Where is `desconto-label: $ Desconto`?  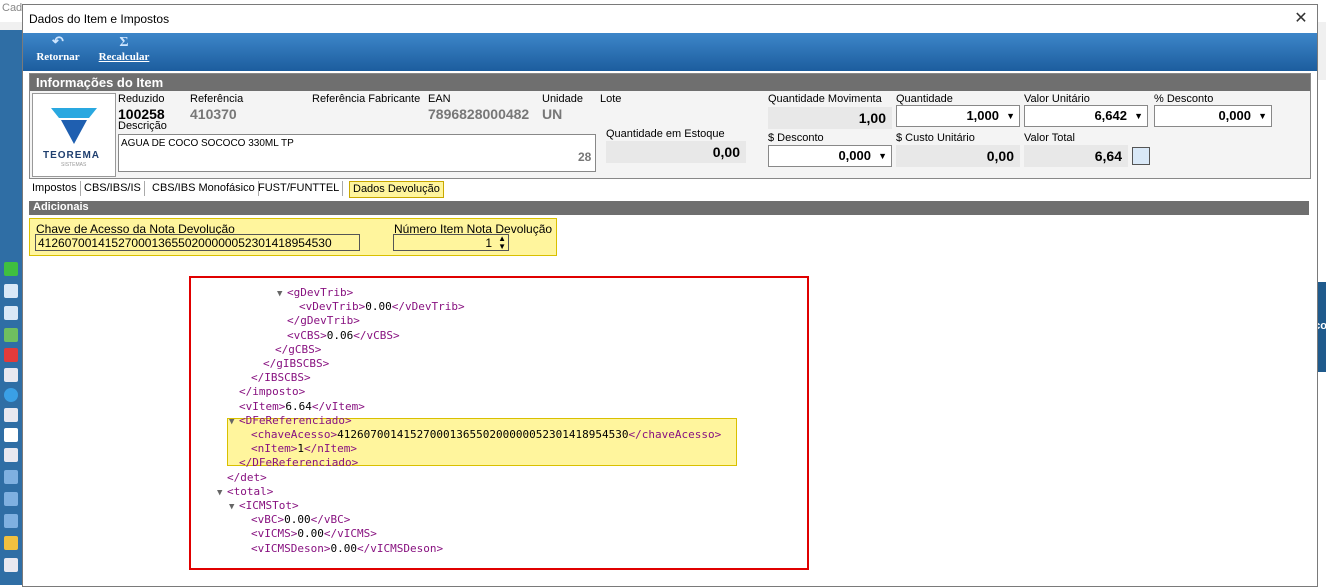 desconto-label: $ Desconto is located at coordinates (796, 138).